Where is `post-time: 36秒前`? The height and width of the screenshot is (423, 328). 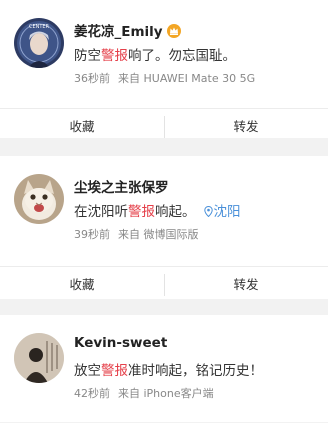
post-time: 36秒前 is located at coordinates (92, 78).